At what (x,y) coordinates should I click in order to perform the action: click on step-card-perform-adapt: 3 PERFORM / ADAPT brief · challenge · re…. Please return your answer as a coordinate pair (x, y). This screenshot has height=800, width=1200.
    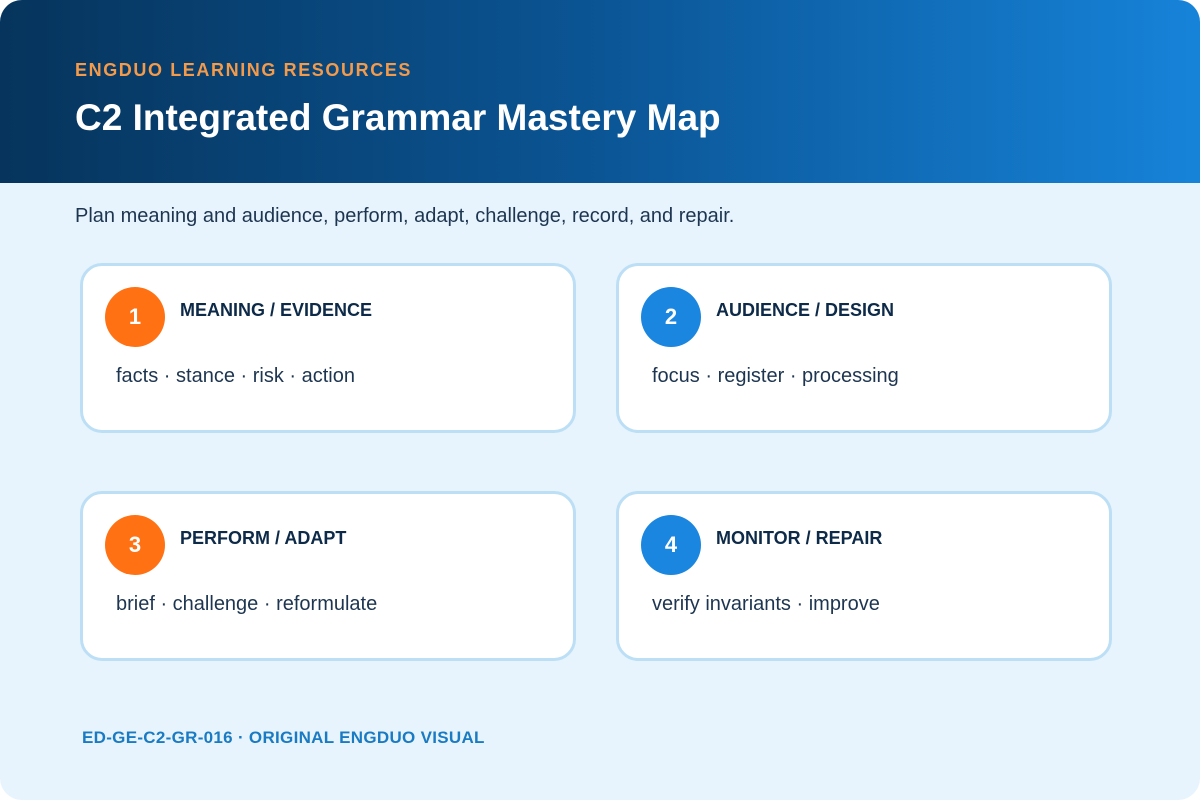
    Looking at the image, I should click on (328, 576).